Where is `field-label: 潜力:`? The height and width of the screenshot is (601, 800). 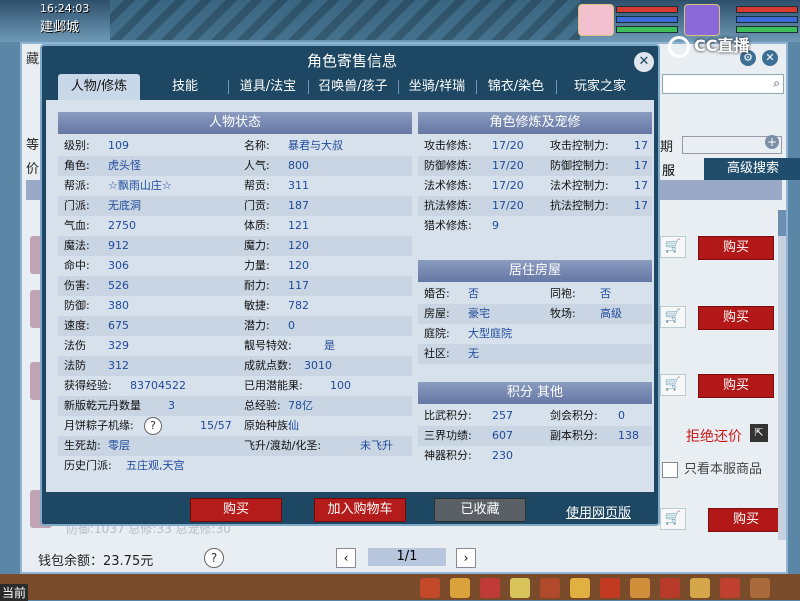 field-label: 潜力: is located at coordinates (257, 325).